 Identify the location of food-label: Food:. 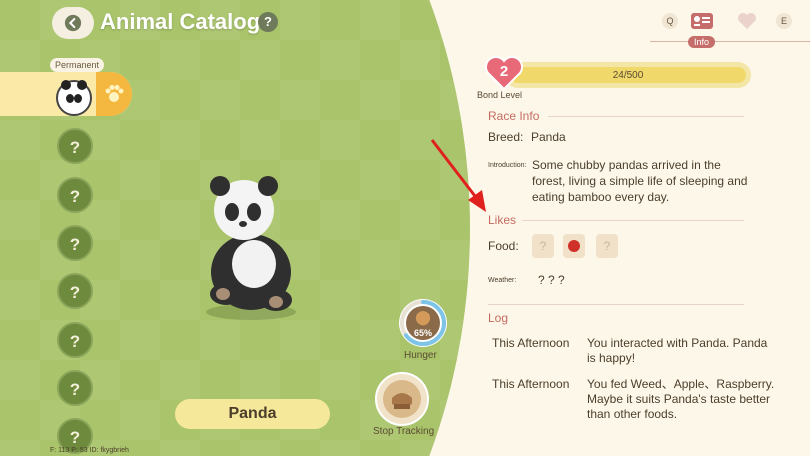
(503, 246).